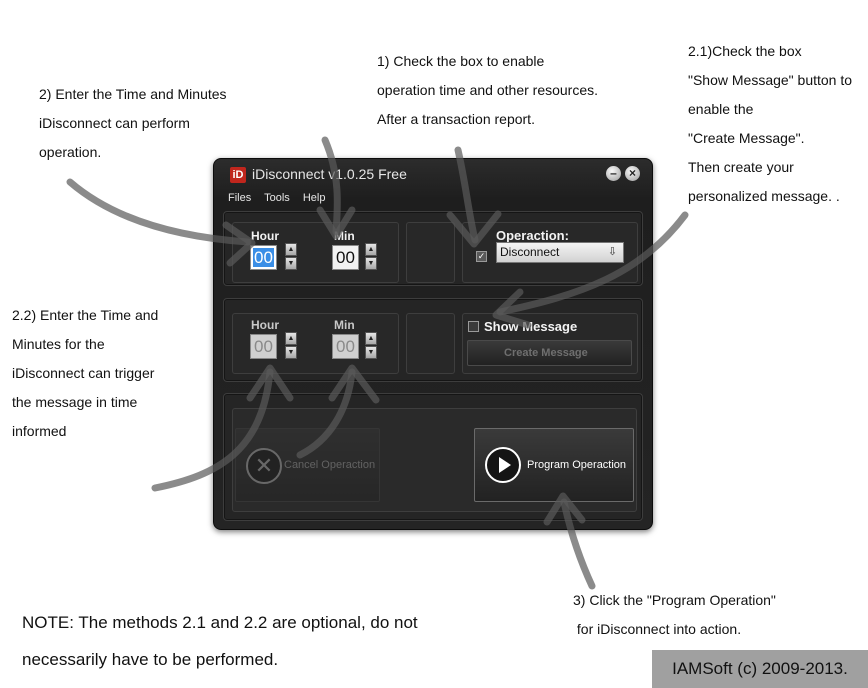 This screenshot has height=688, width=868. I want to click on annotation-line: 2.1)Check the box, so click(745, 51).